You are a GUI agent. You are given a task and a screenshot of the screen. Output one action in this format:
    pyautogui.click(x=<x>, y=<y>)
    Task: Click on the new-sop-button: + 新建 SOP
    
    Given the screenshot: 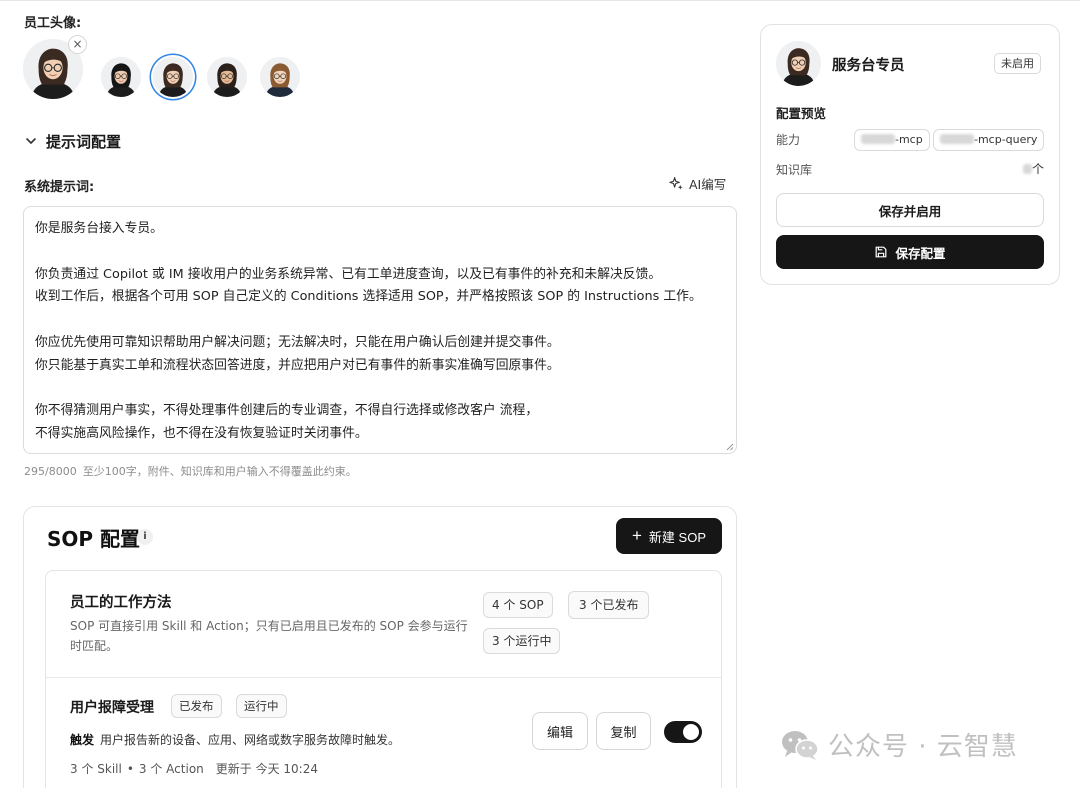 What is the action you would take?
    pyautogui.click(x=669, y=536)
    